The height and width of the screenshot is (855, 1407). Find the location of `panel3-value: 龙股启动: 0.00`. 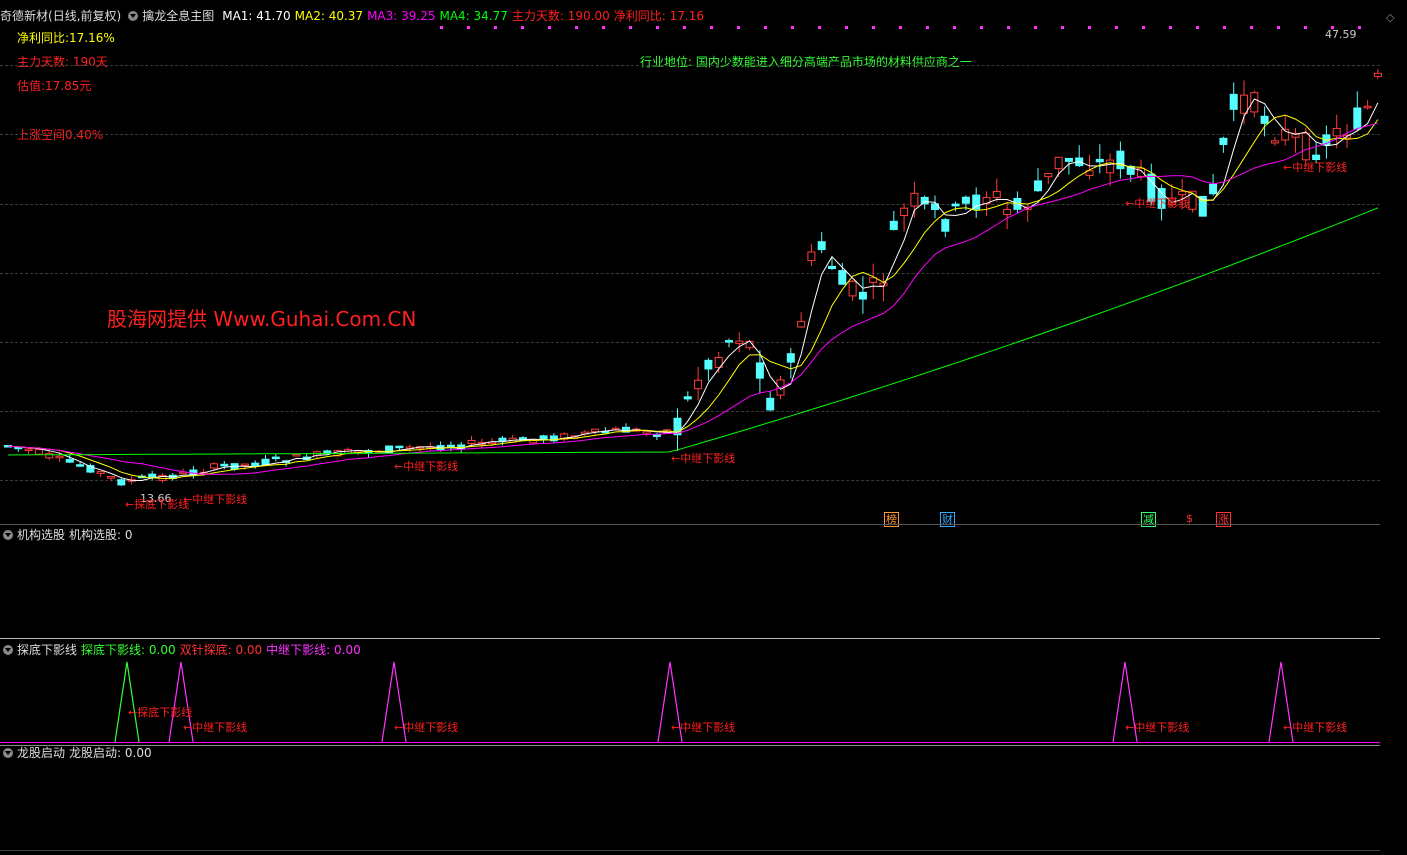

panel3-value: 龙股启动: 0.00 is located at coordinates (110, 753).